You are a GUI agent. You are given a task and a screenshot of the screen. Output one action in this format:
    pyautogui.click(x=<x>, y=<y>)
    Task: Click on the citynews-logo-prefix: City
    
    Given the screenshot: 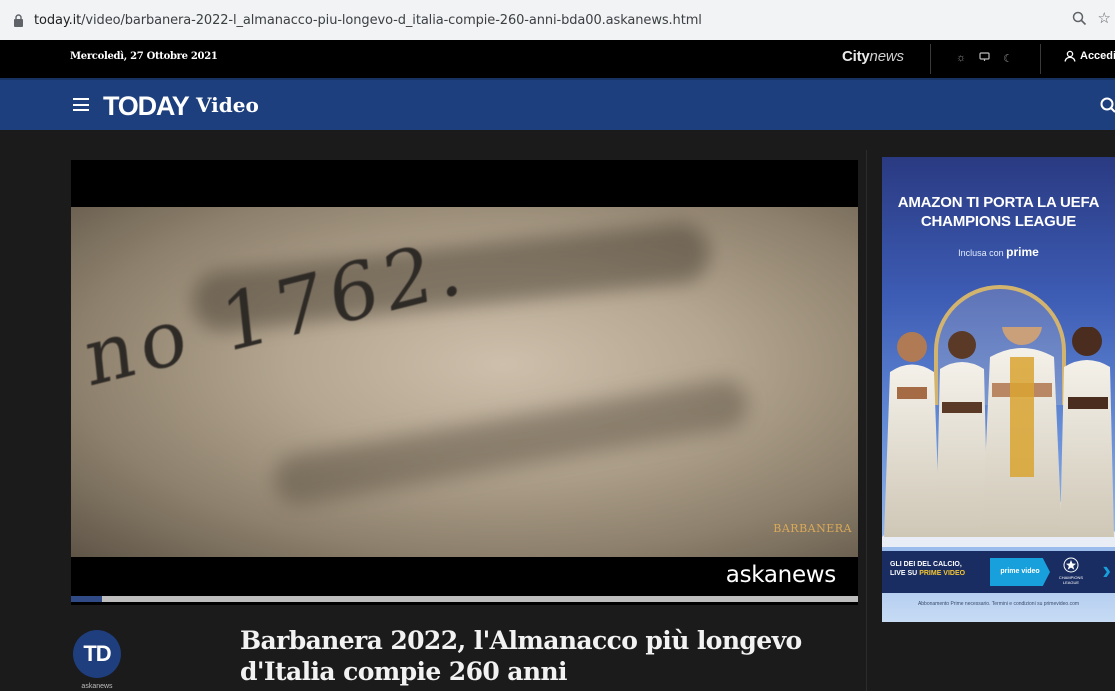 What is the action you would take?
    pyautogui.click(x=856, y=56)
    